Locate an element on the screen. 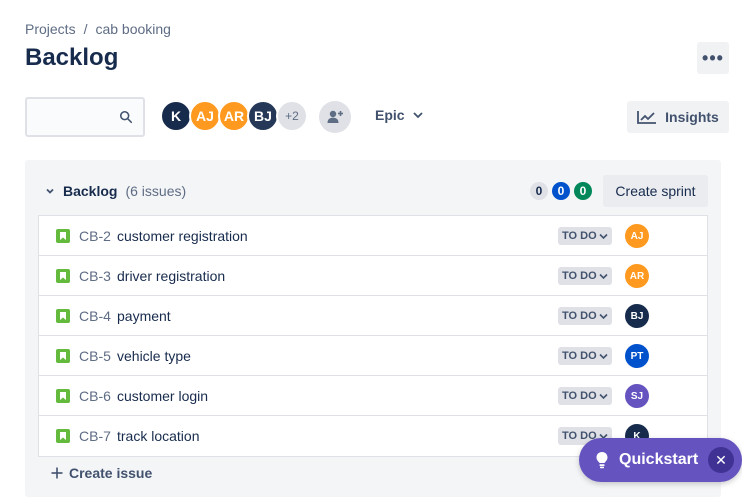 The width and height of the screenshot is (742, 497). assignee-avatar: BJ is located at coordinates (637, 316).